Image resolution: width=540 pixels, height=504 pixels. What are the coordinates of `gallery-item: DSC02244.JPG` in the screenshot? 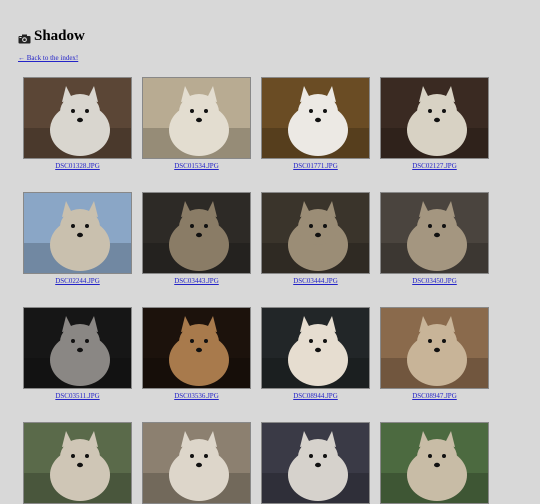 It's located at (77, 239).